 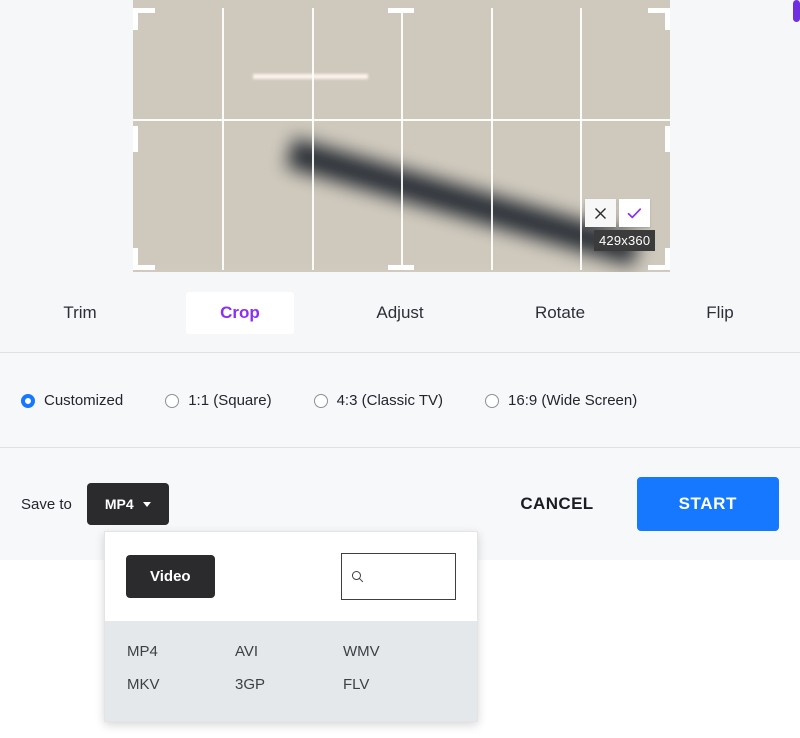 I want to click on tool-tabs: Trim Crop Adjust Rotate Flip, so click(x=400, y=312).